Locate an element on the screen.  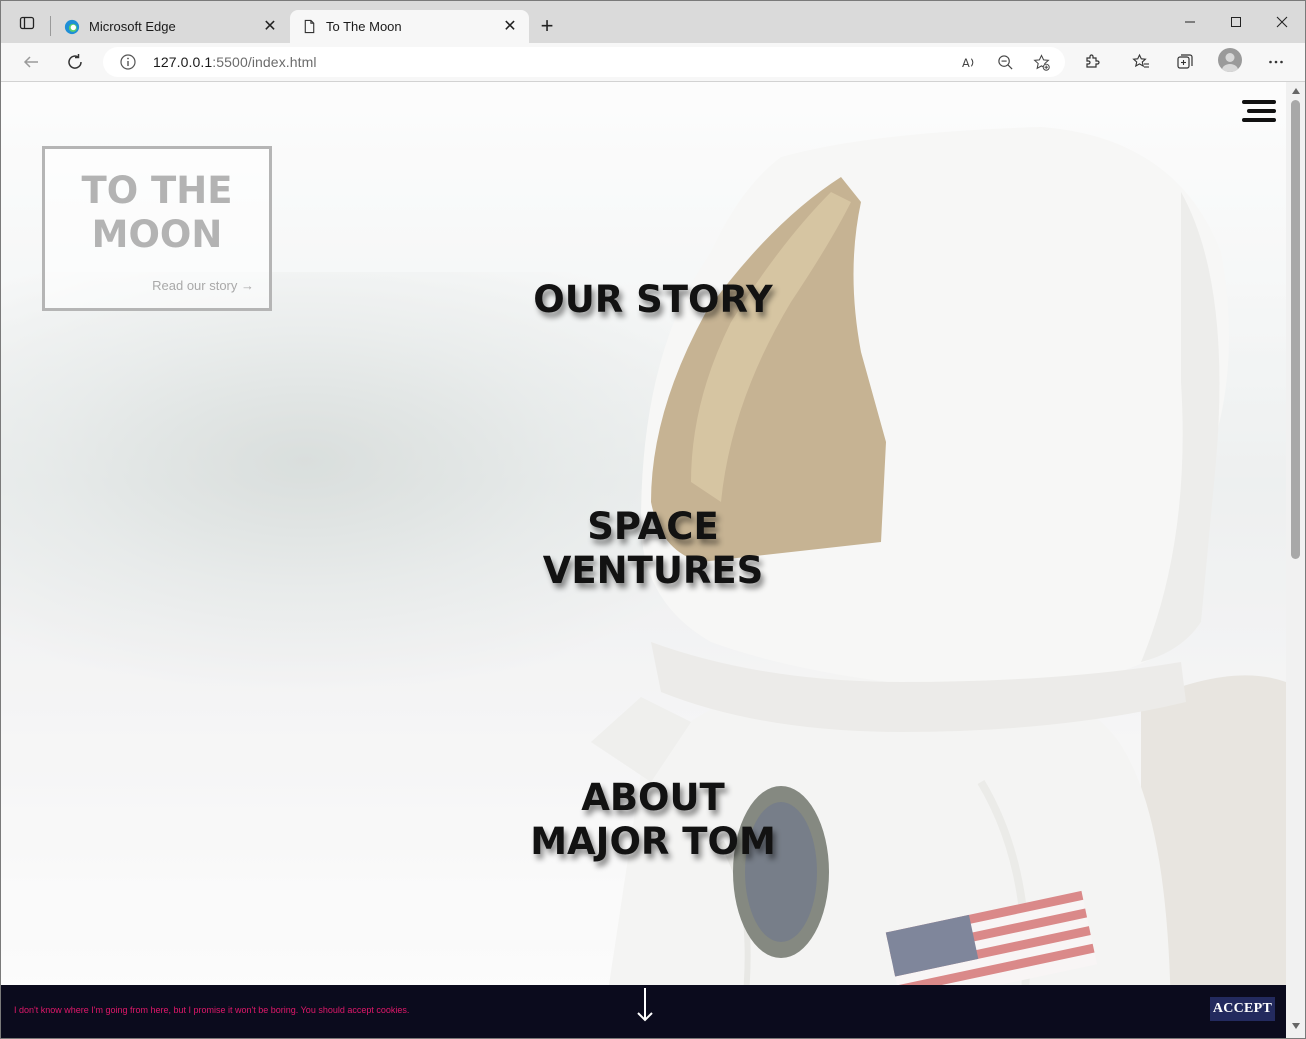
refresh-icon is located at coordinates (75, 61).